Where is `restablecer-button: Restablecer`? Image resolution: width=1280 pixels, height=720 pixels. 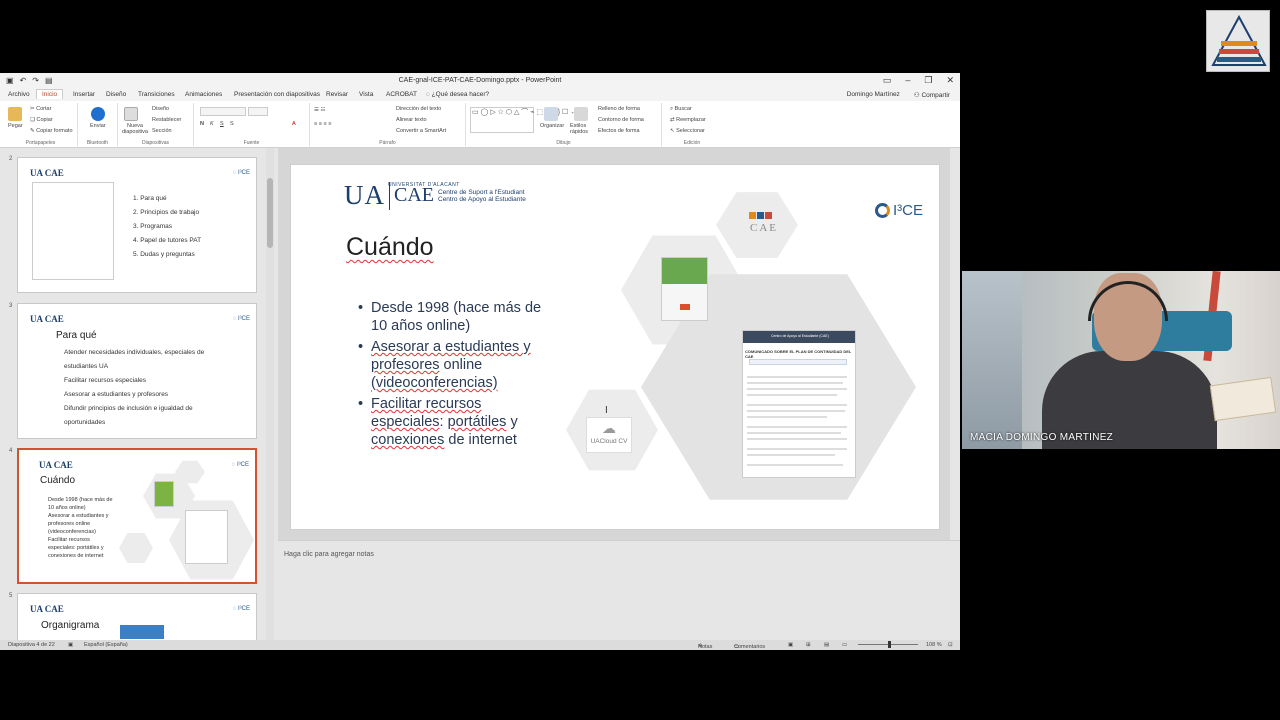
restablecer-button: Restablecer is located at coordinates (166, 120).